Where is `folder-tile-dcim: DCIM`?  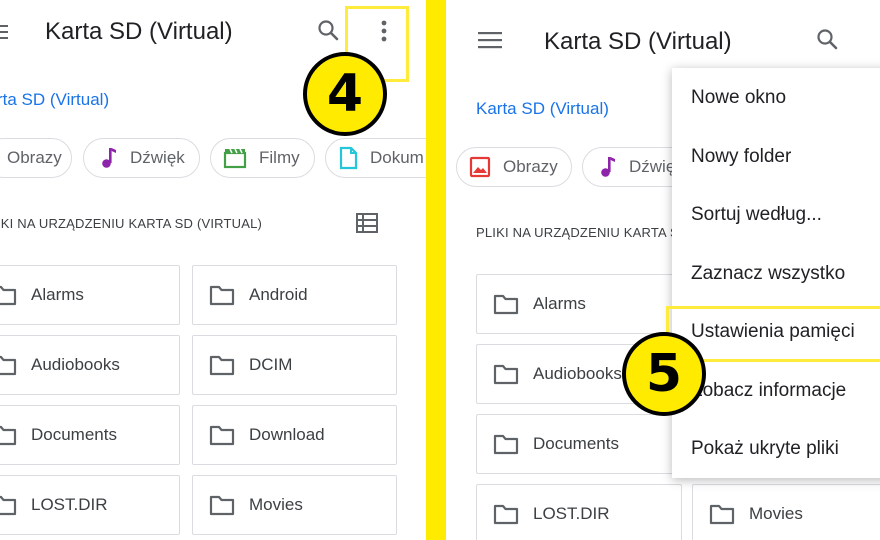
folder-tile-dcim: DCIM is located at coordinates (294, 365).